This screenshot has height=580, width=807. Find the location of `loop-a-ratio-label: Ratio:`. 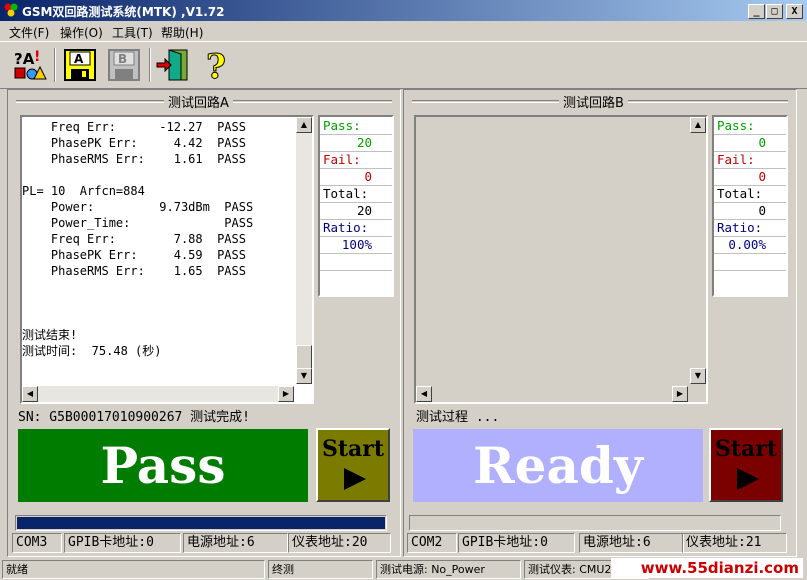

loop-a-ratio-label: Ratio: is located at coordinates (346, 227).